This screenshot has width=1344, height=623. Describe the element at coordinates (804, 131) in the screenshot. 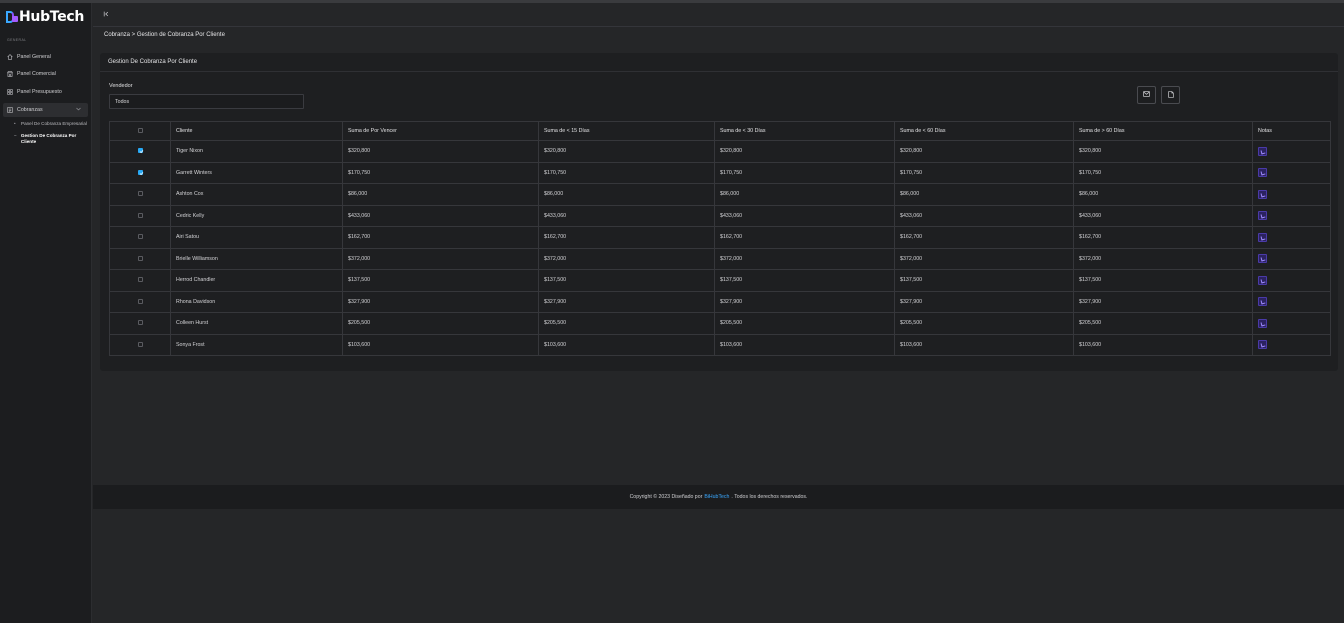

I see `column-header-30-dias: Suma de < 30 Días` at that location.